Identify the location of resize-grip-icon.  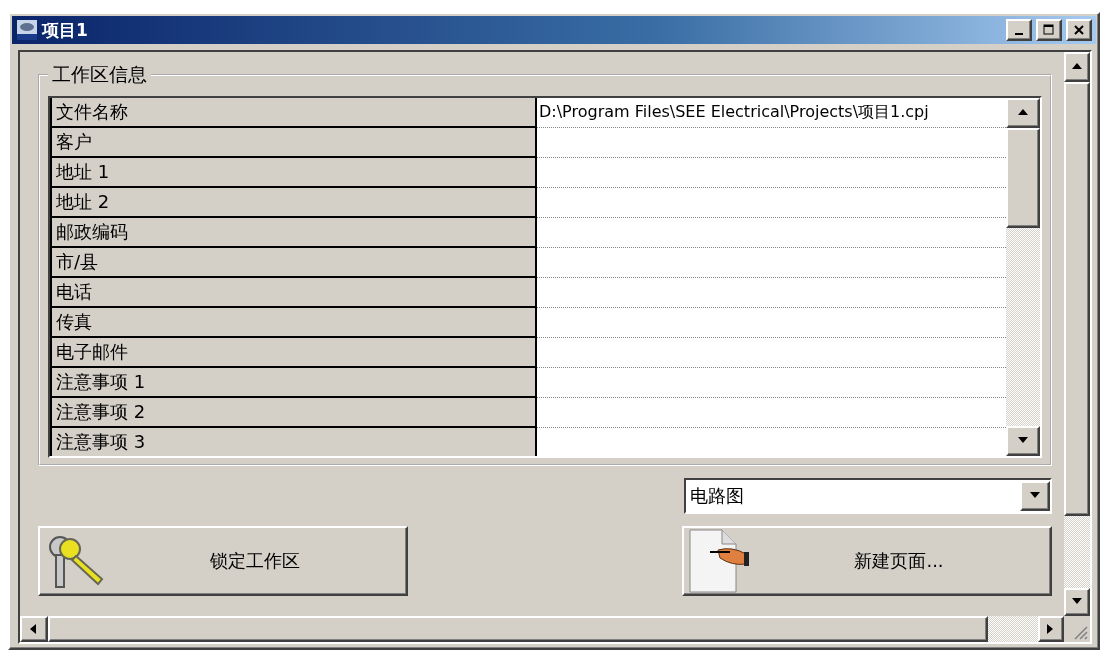
(1081, 633).